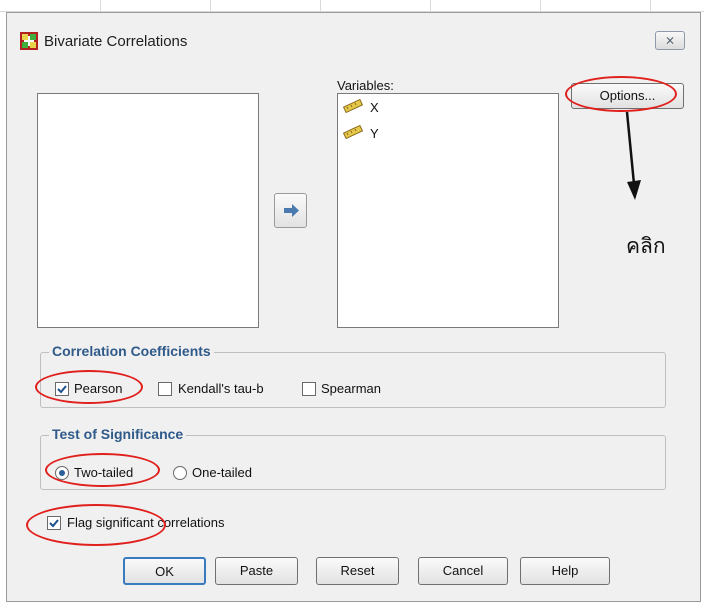  Describe the element at coordinates (116, 41) in the screenshot. I see `dialog-title: Bivariate Correlations` at that location.